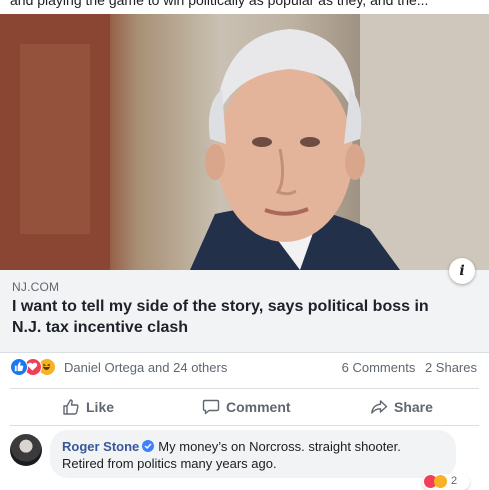 The width and height of the screenshot is (489, 490). I want to click on post-actions-bar: Like Comment Share, so click(244, 407).